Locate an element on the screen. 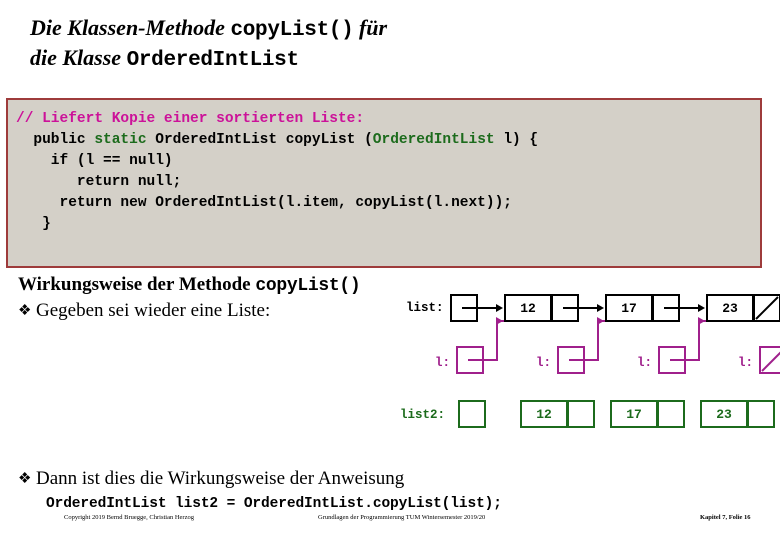  frame-label-3: l: is located at coordinates (645, 363).